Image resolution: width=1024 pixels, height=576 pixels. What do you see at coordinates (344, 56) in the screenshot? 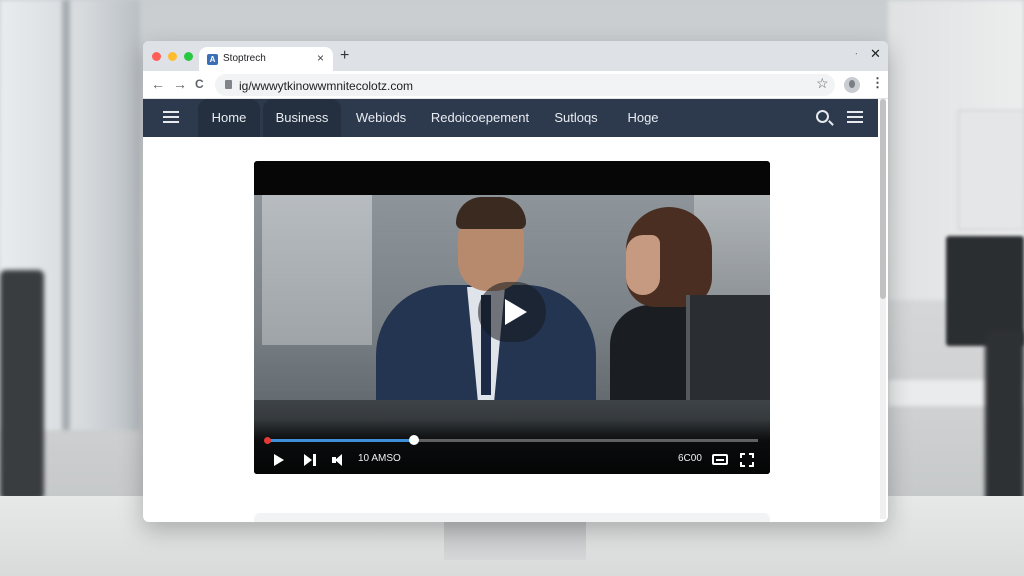
I see `new-tab-button: +` at bounding box center [344, 56].